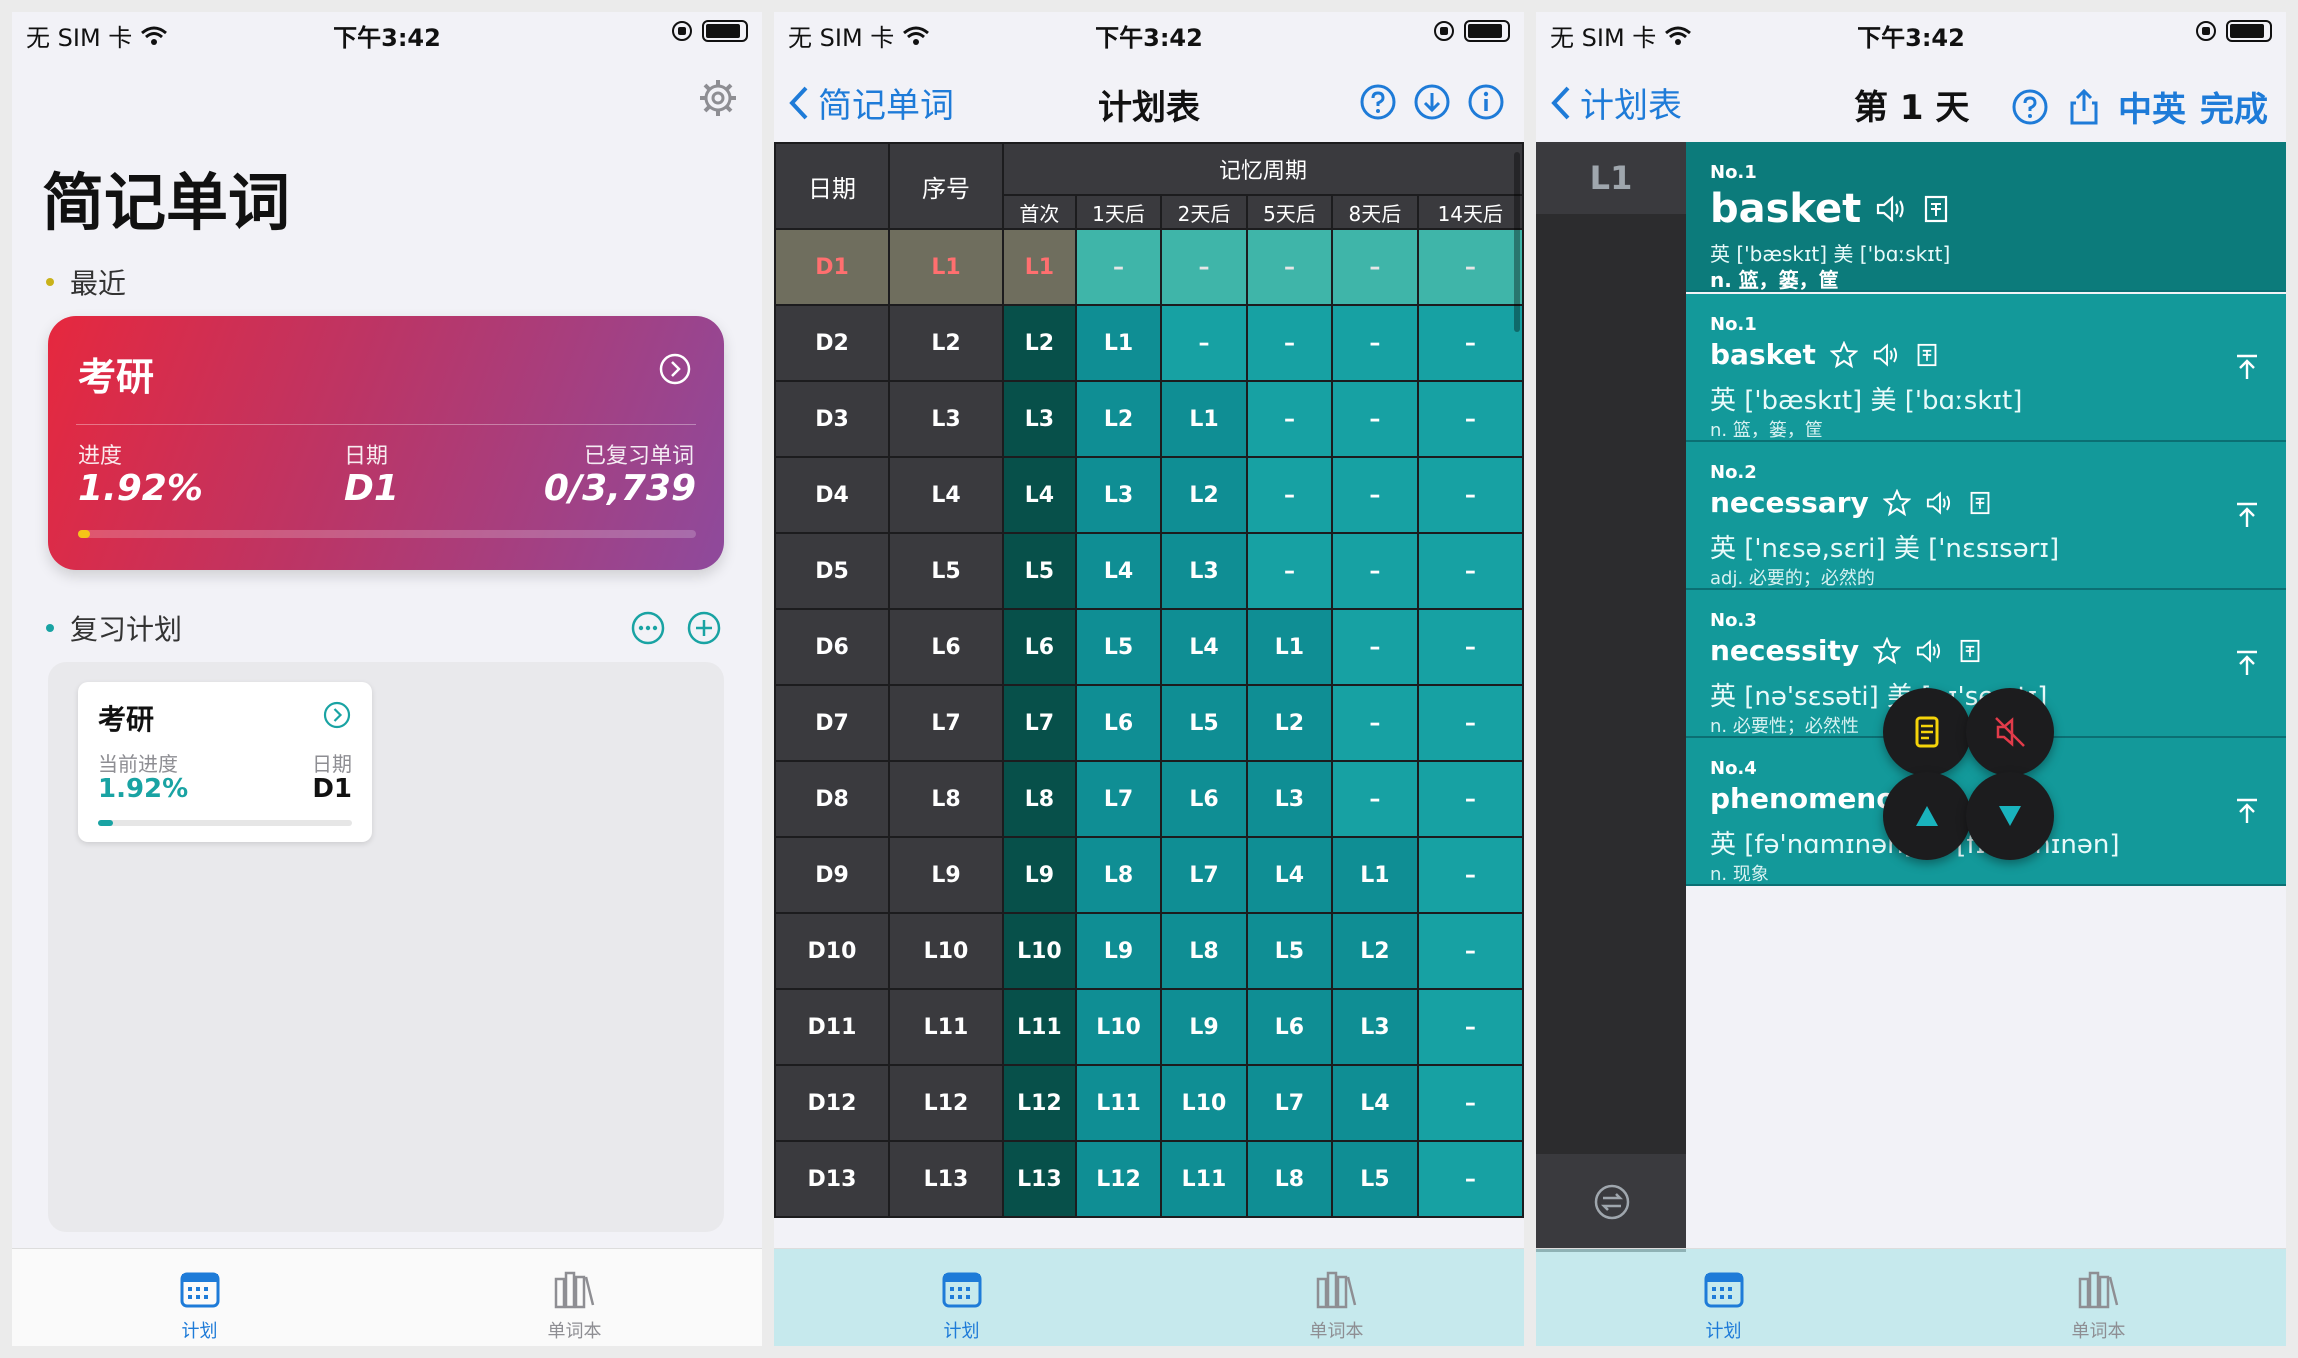 The width and height of the screenshot is (2298, 1358). Describe the element at coordinates (1612, 1202) in the screenshot. I see `swap-icon` at that location.